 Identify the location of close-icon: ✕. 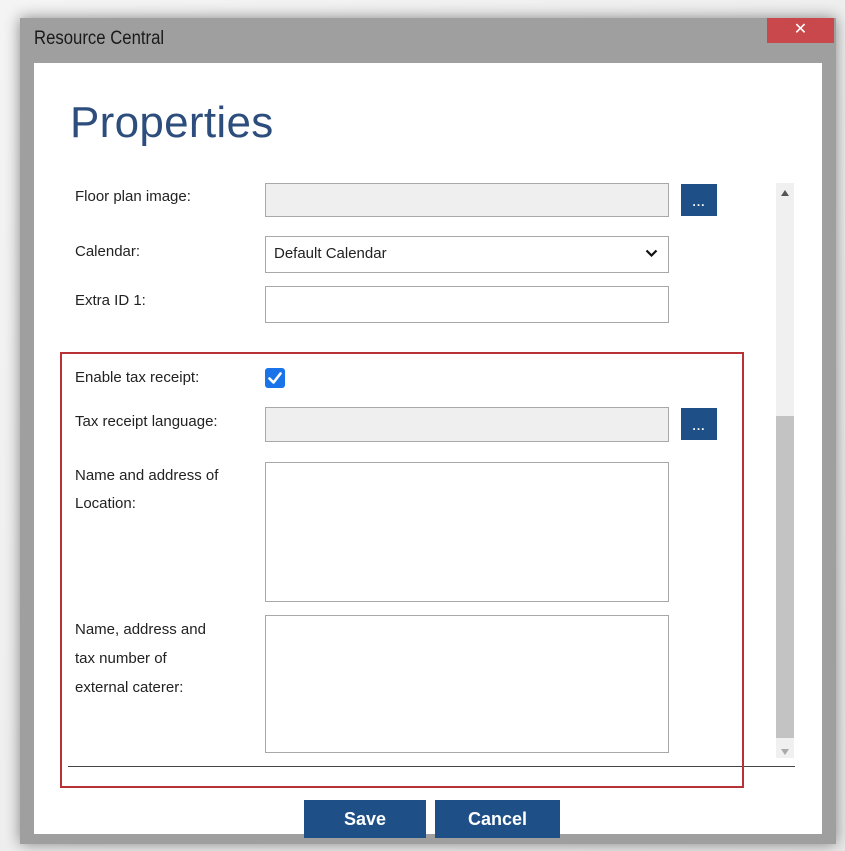
(800, 29).